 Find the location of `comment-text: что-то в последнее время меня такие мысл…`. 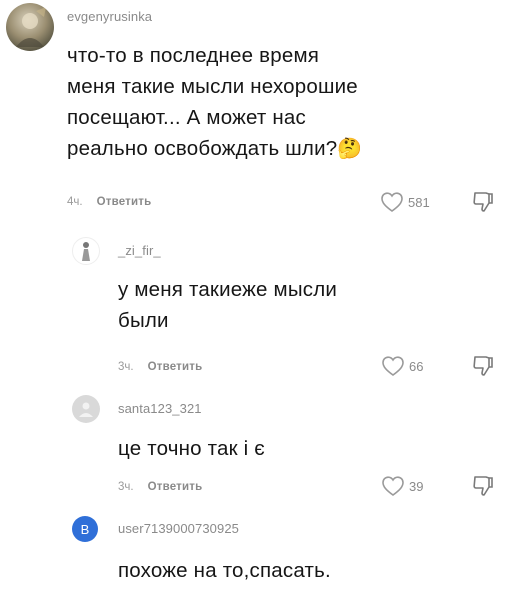

comment-text: что-то в последнее время меня такие мысл… is located at coordinates (214, 102).